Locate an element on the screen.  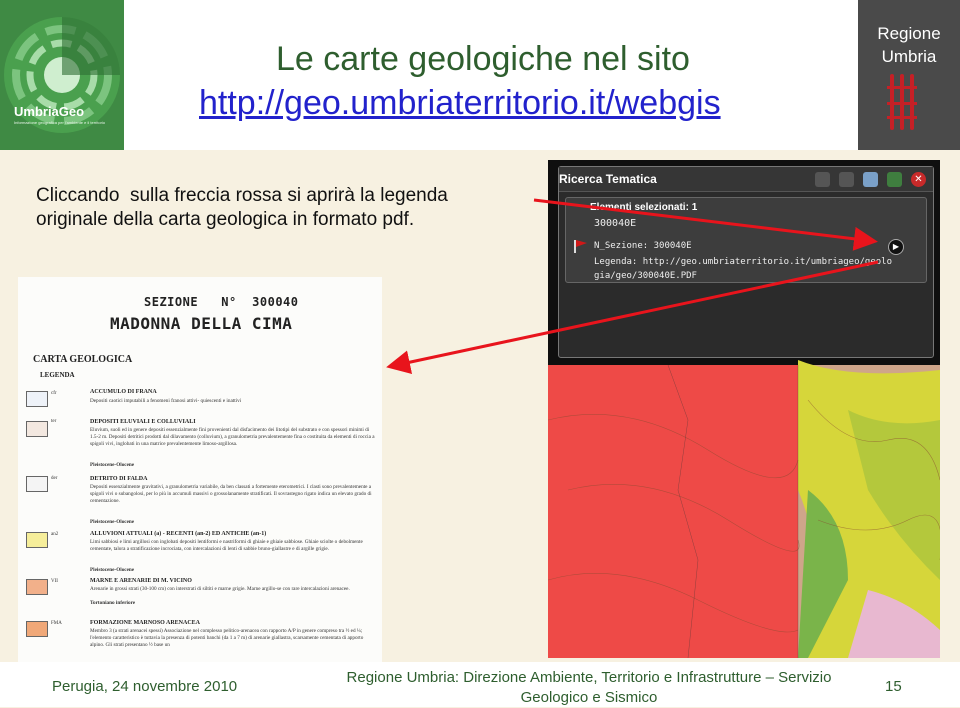
arrow-to-legend is located at coordinates (632, 317).